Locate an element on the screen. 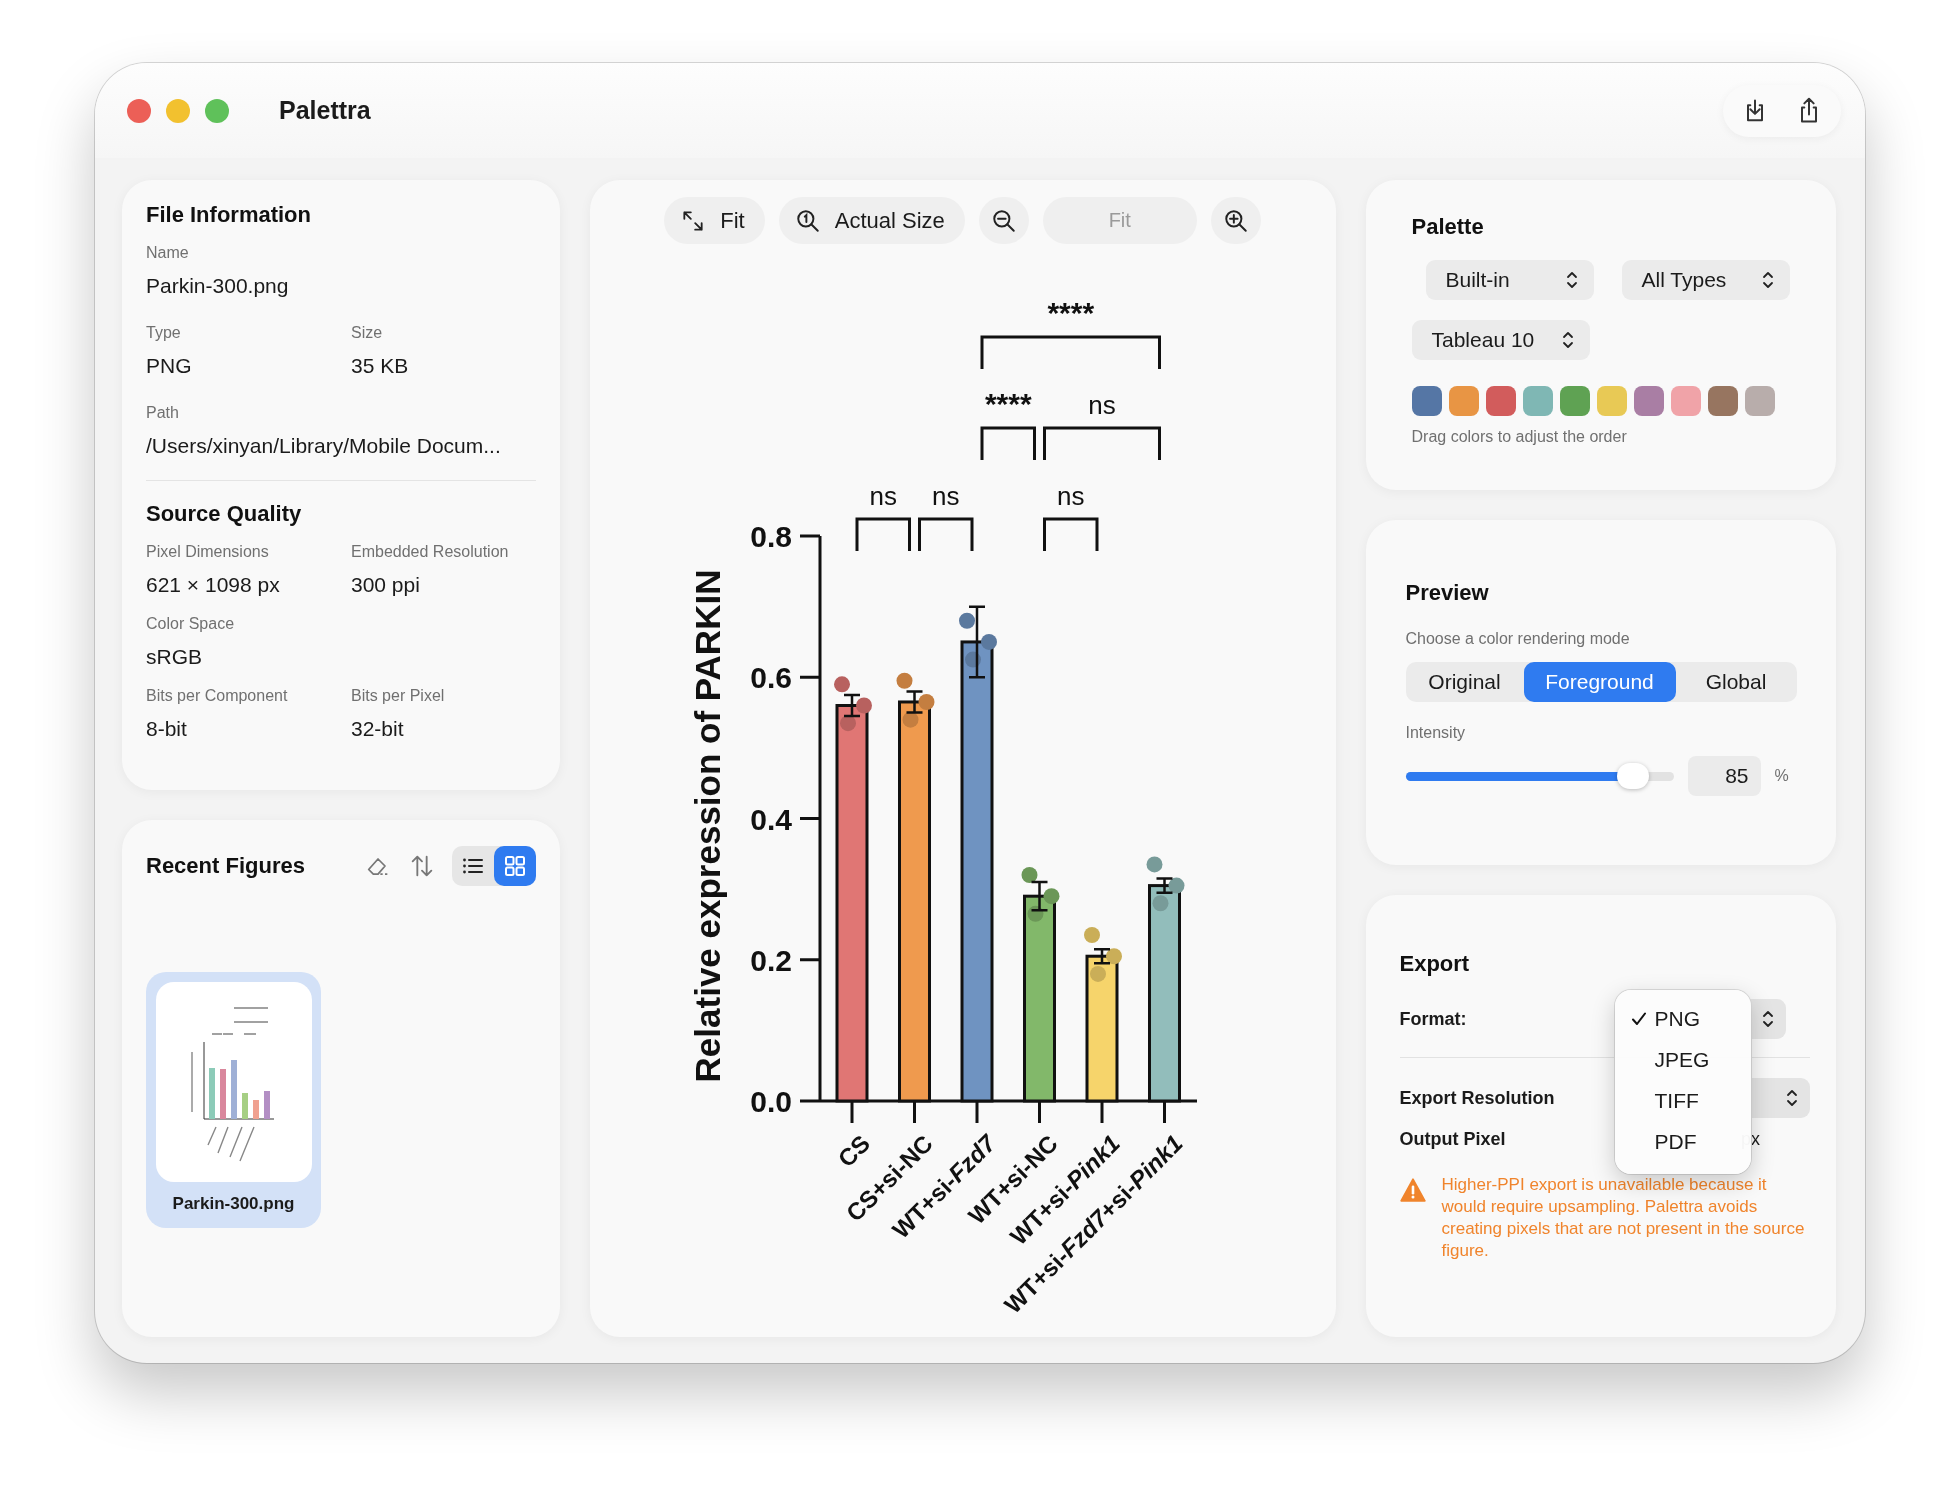 The width and height of the screenshot is (1959, 1489). field-value: sRGB is located at coordinates (174, 657).